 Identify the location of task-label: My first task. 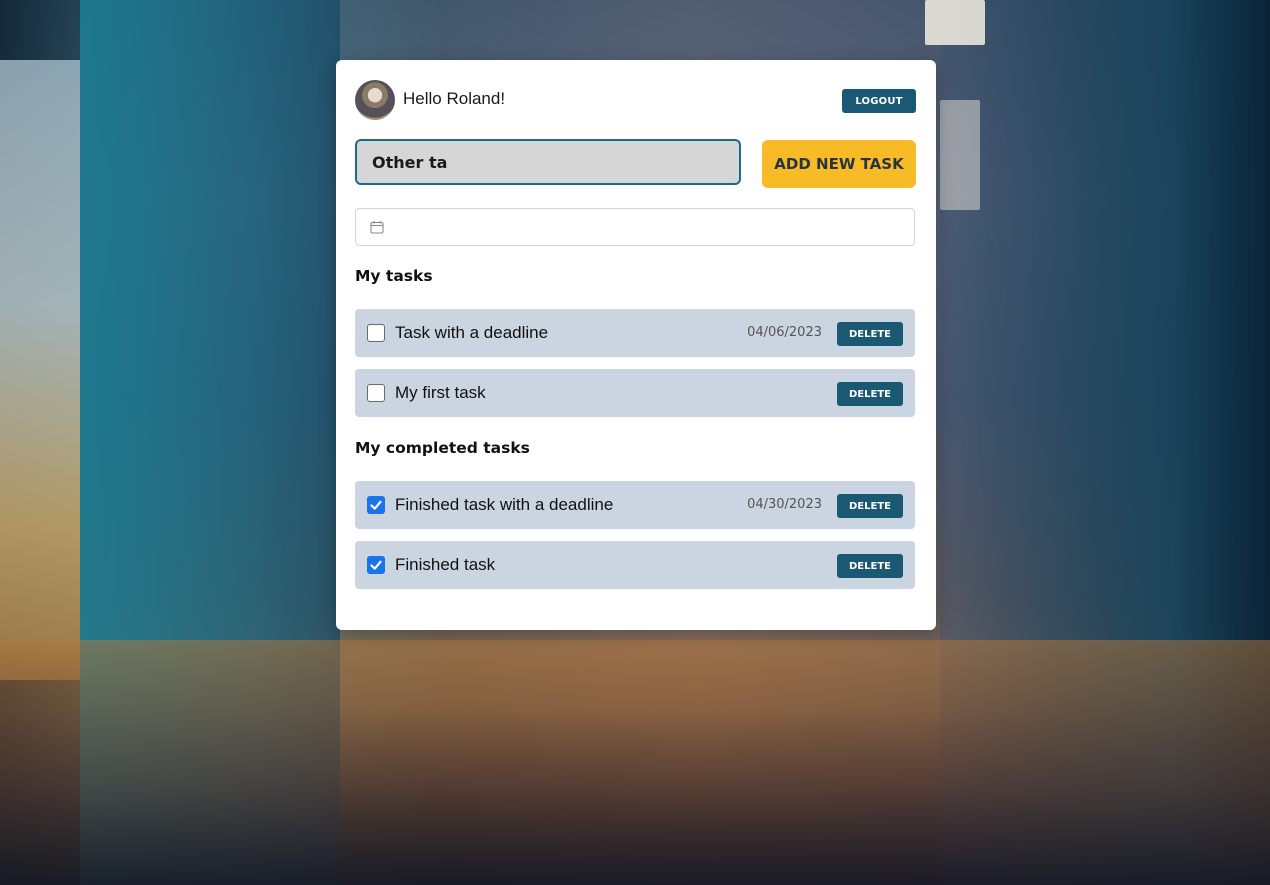
(440, 392).